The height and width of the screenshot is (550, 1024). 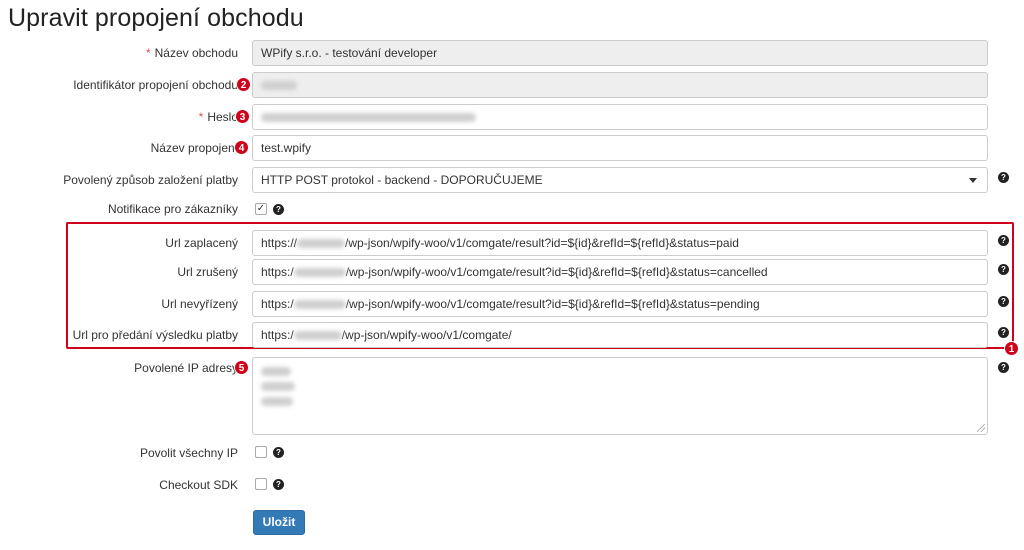 I want to click on customer-notification-row: Notifikace pro zákazníky, so click(x=512, y=209).